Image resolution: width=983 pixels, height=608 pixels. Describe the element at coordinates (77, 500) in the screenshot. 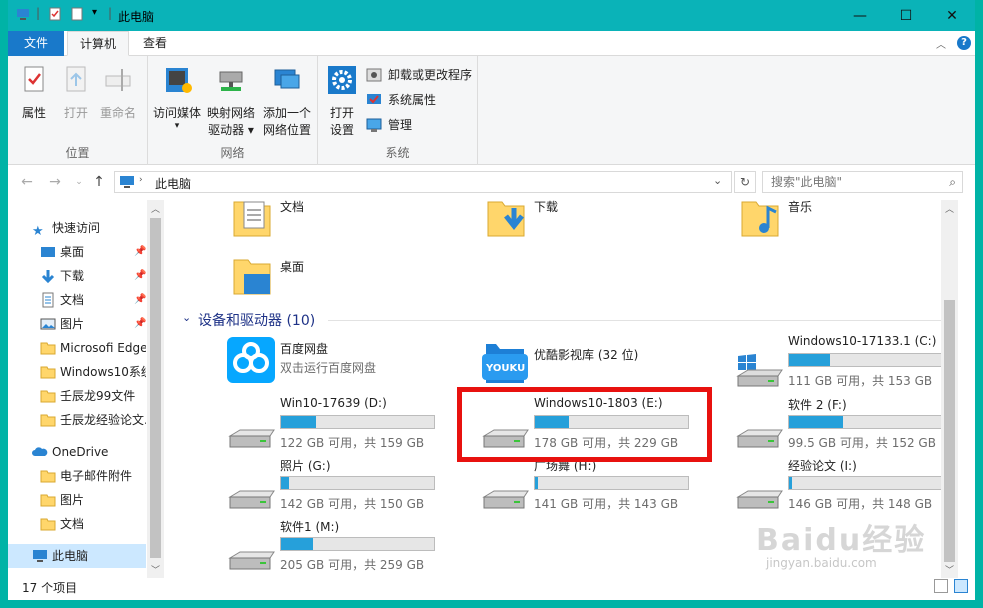

I see `nav-onedrive-item: 图片` at that location.